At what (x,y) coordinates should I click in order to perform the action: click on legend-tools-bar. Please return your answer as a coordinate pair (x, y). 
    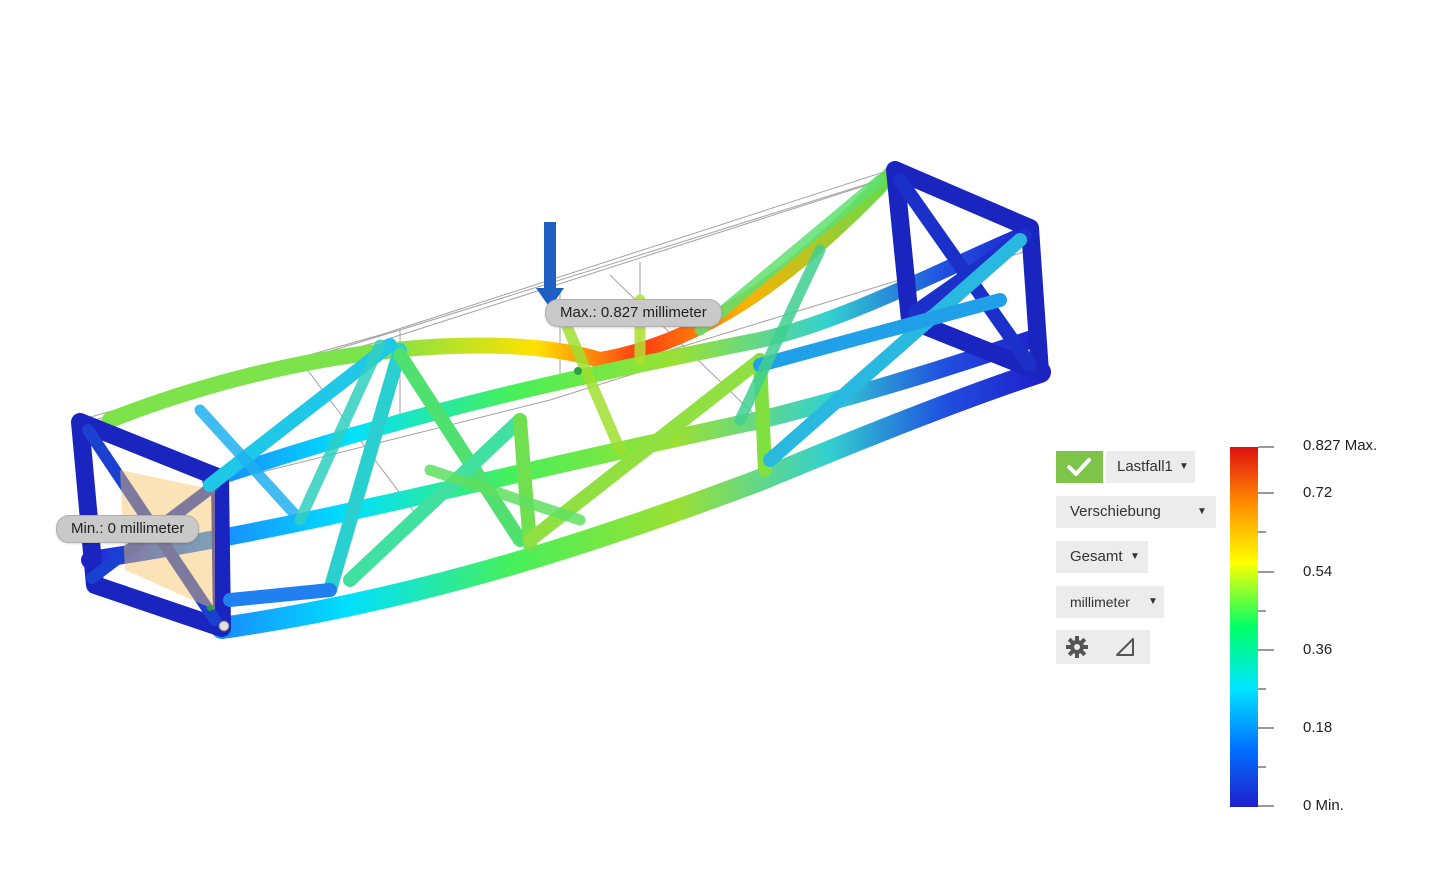
    Looking at the image, I should click on (1103, 647).